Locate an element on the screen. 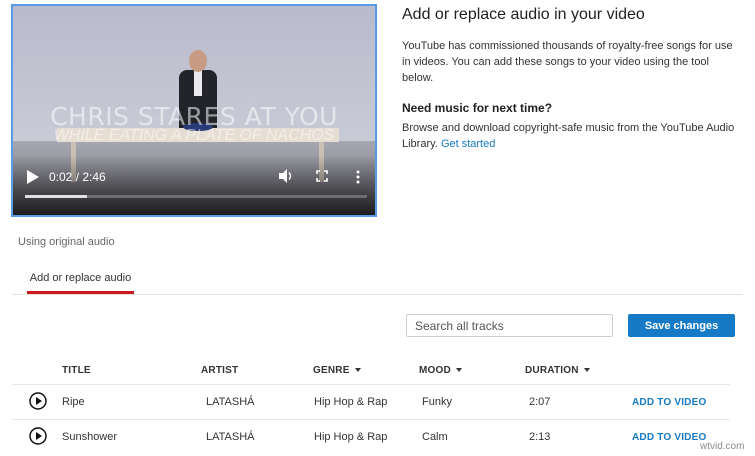  watermark: wtvid.com is located at coordinates (722, 446).